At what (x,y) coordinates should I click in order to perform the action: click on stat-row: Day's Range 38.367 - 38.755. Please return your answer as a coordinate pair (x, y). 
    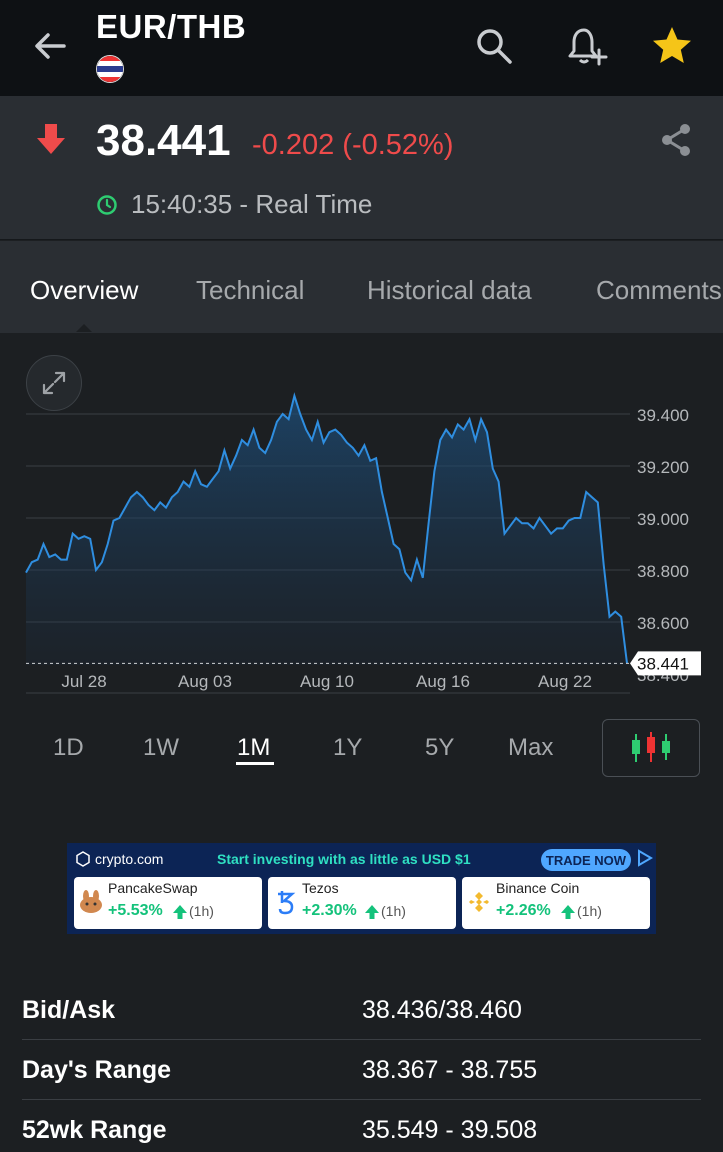
    Looking at the image, I should click on (361, 1070).